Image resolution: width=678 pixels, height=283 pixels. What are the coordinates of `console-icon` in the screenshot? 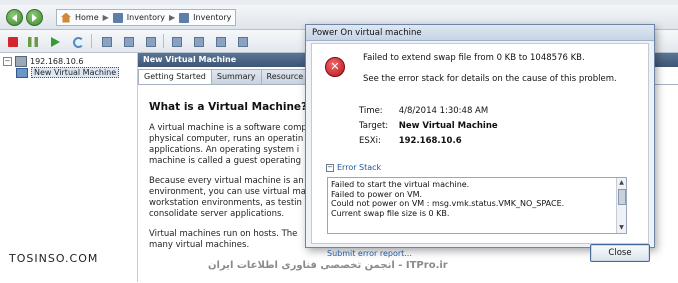 It's located at (177, 42).